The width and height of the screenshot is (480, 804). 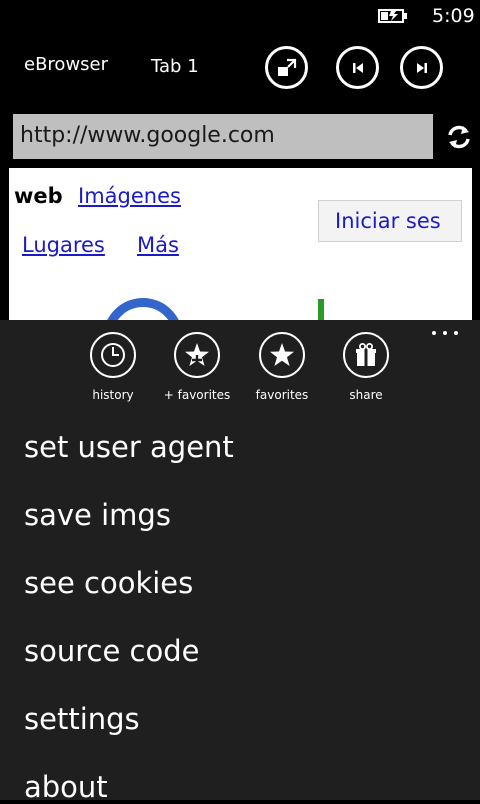 What do you see at coordinates (129, 196) in the screenshot?
I see `link-images: Imágenes` at bounding box center [129, 196].